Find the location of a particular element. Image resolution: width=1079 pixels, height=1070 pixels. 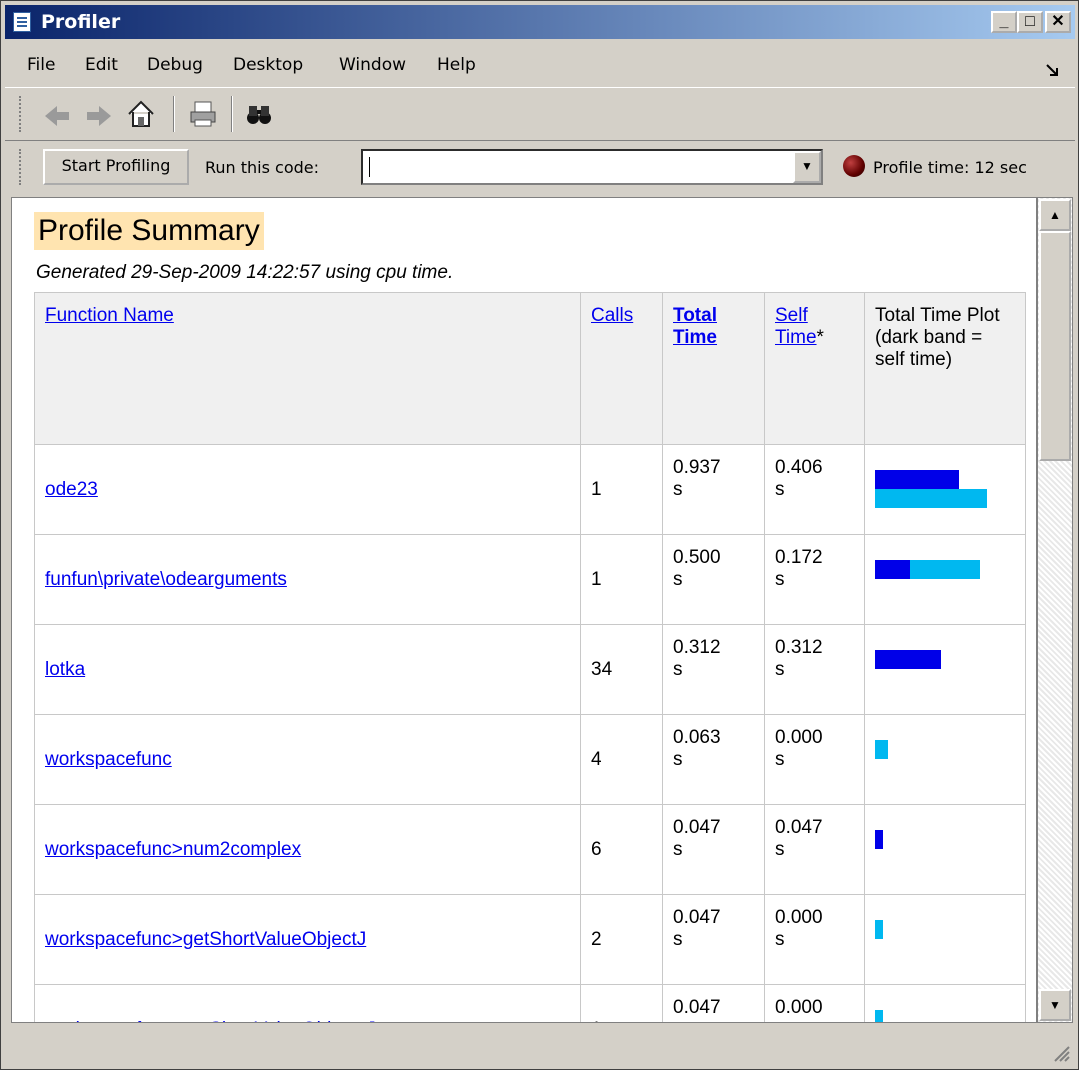

forward-arrow-icon is located at coordinates (99, 116).